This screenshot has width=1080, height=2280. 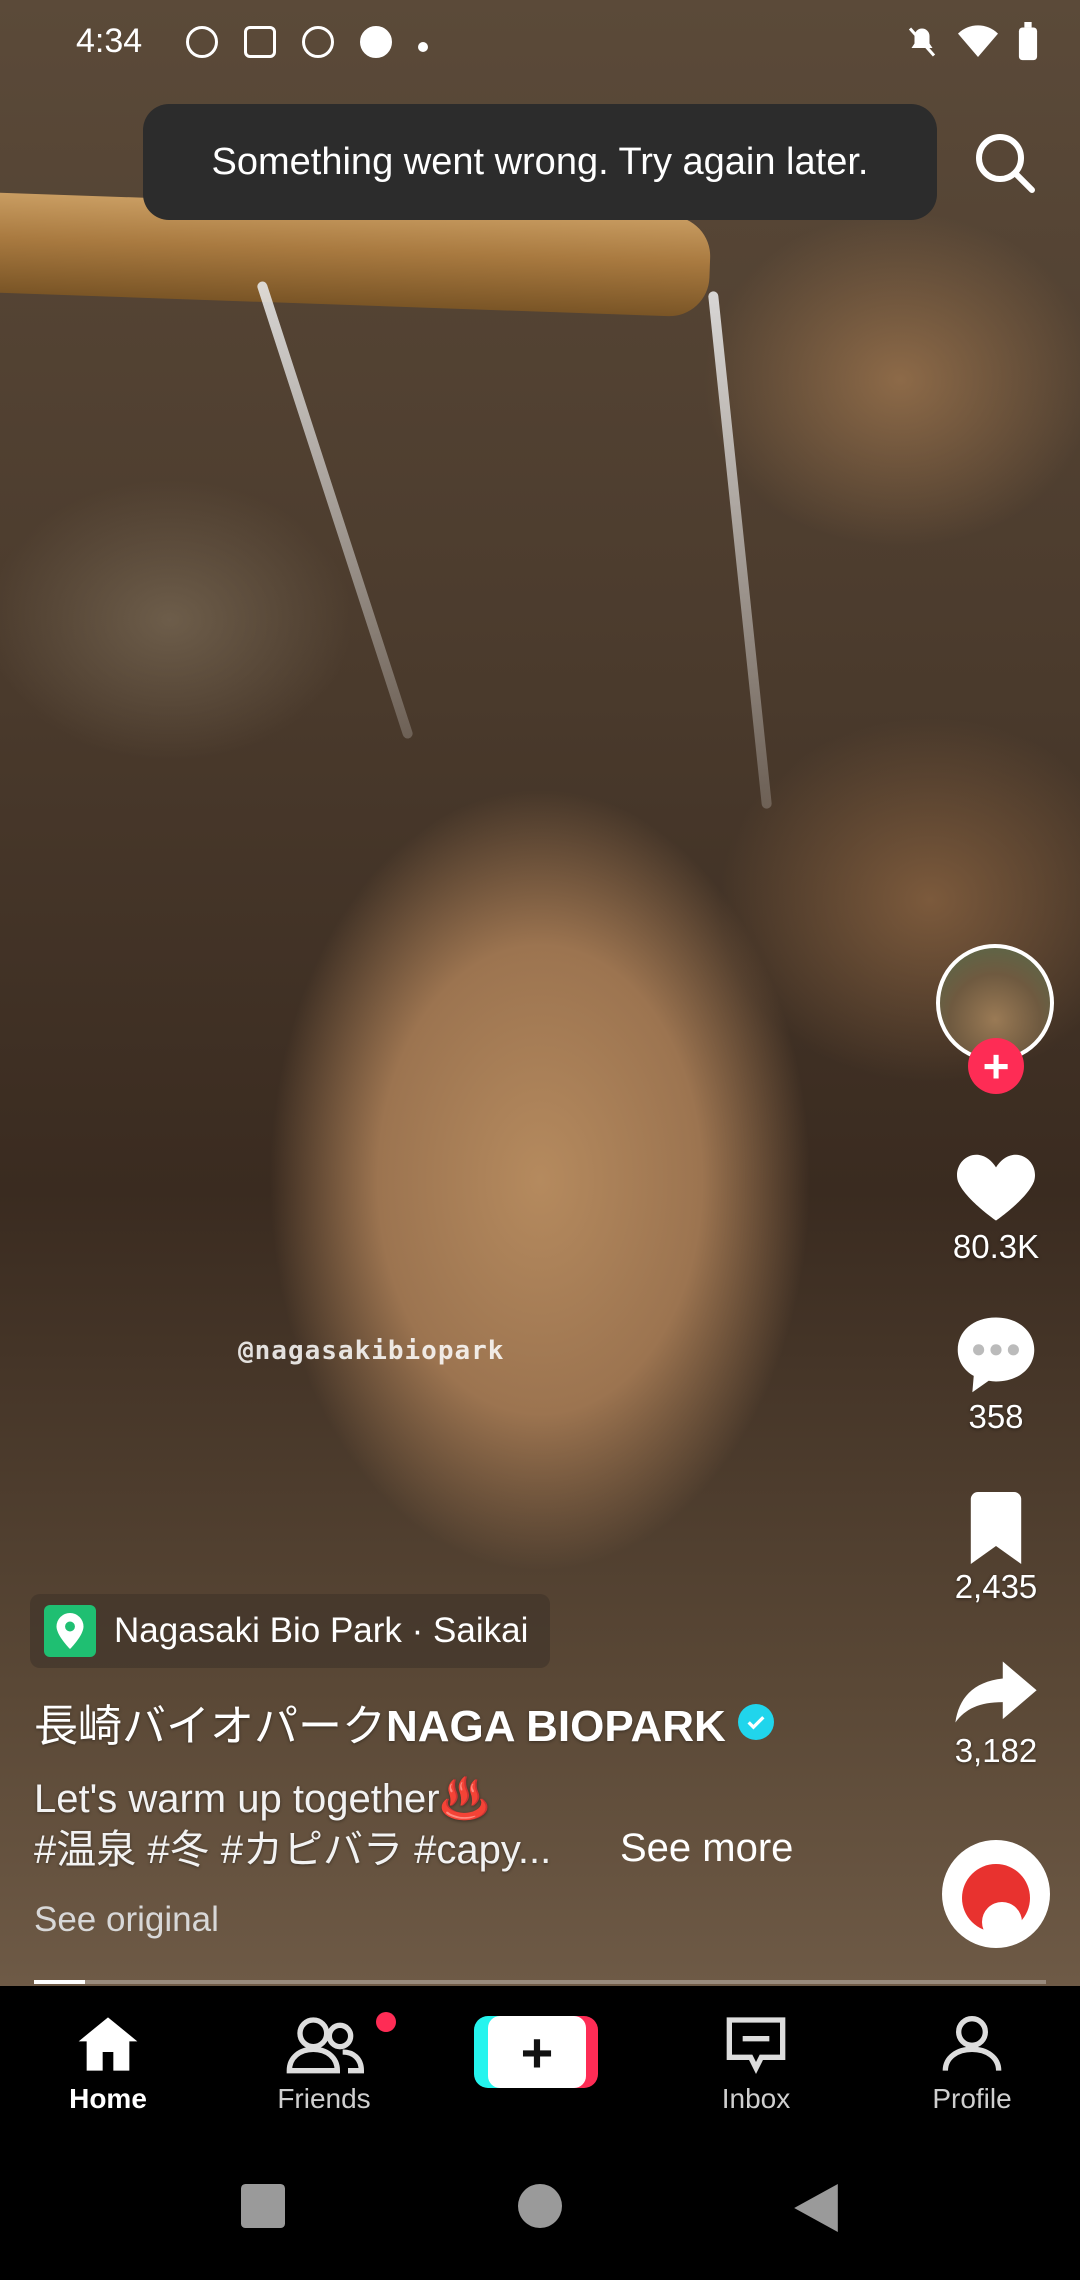 What do you see at coordinates (556, 1726) in the screenshot?
I see `creator-name-en: NAGA BIOPARK` at bounding box center [556, 1726].